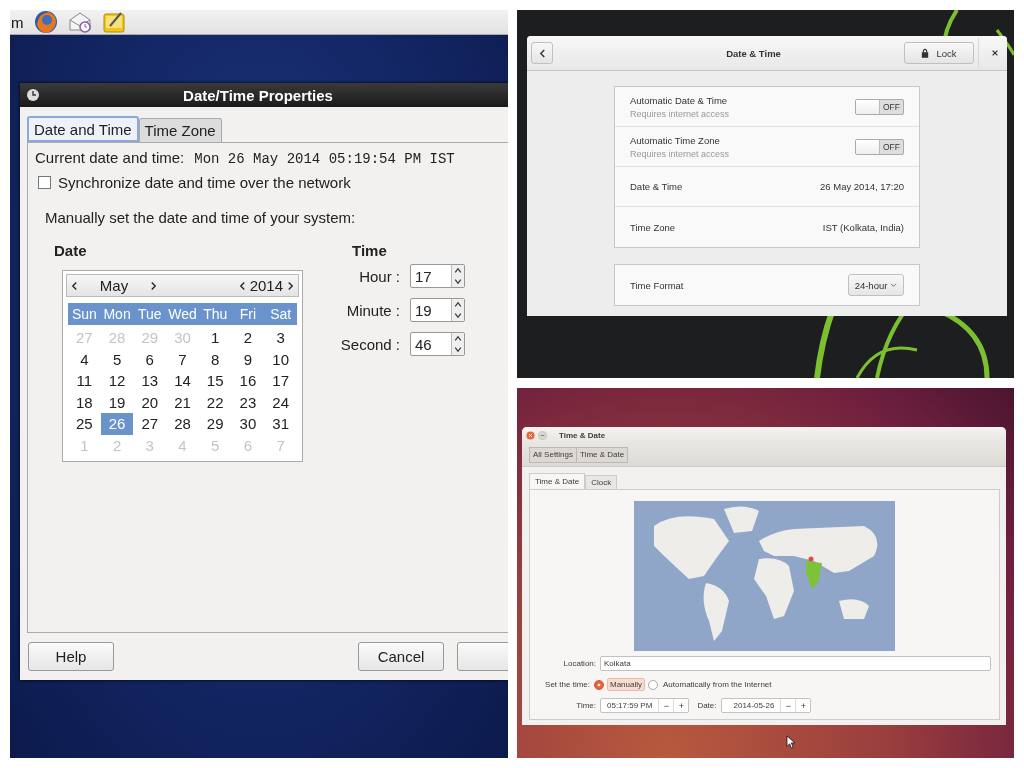 The height and width of the screenshot is (768, 1024). What do you see at coordinates (149, 314) in the screenshot?
I see `weekday-label: Tue` at bounding box center [149, 314].